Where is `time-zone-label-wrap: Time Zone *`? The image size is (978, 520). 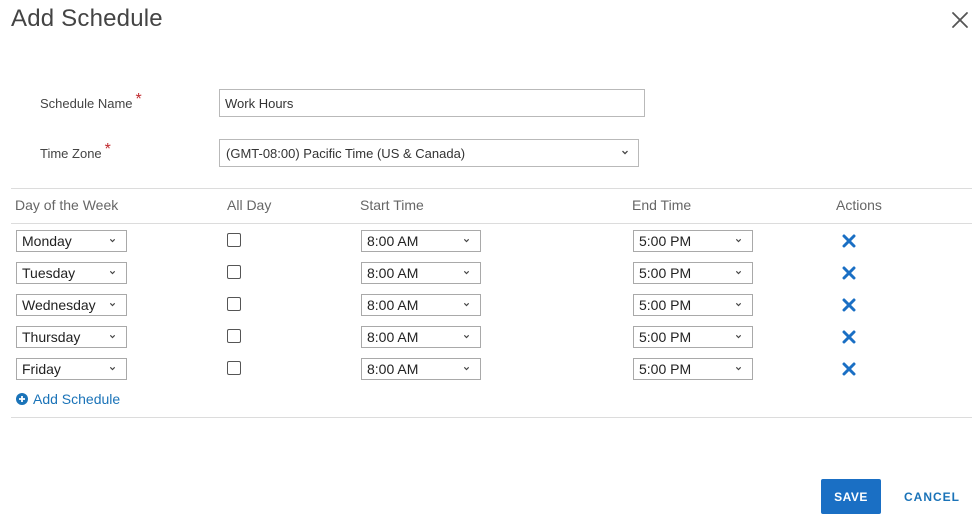
time-zone-label-wrap: Time Zone * is located at coordinates (129, 151).